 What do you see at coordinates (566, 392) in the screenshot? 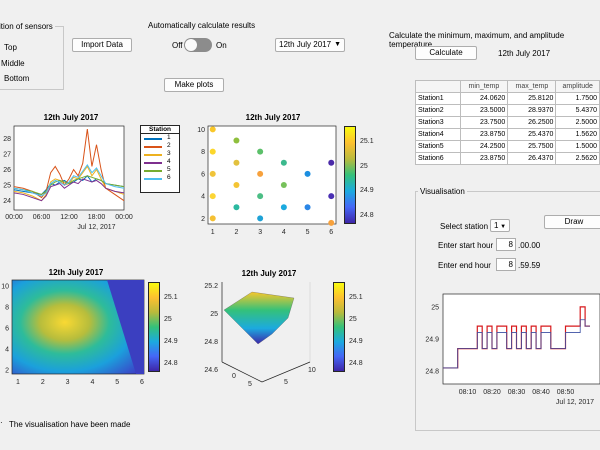
I see `x-tick-label: 08:50` at bounding box center [566, 392].